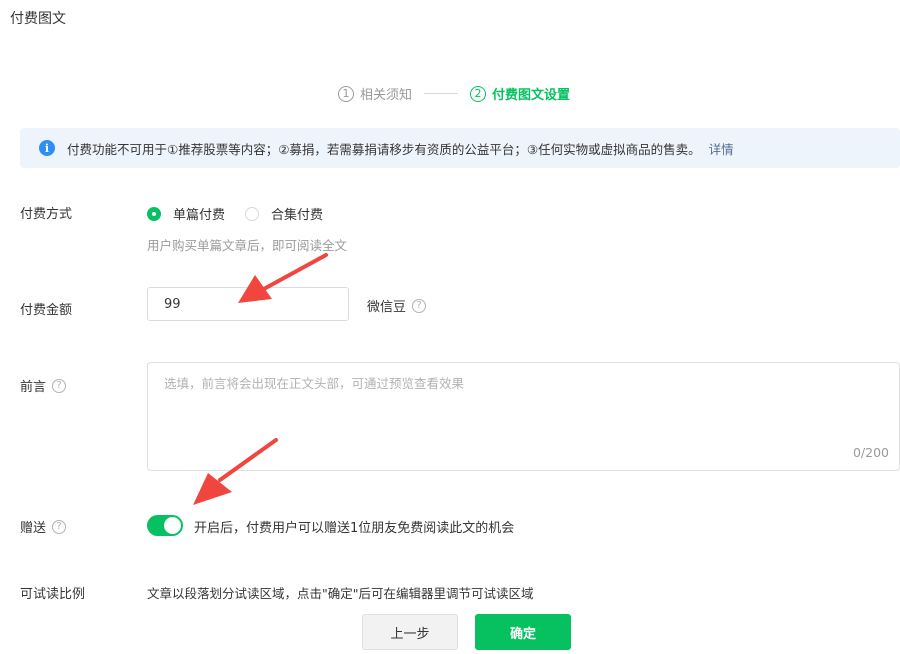  I want to click on gift-label: 赠送 ?, so click(43, 526).